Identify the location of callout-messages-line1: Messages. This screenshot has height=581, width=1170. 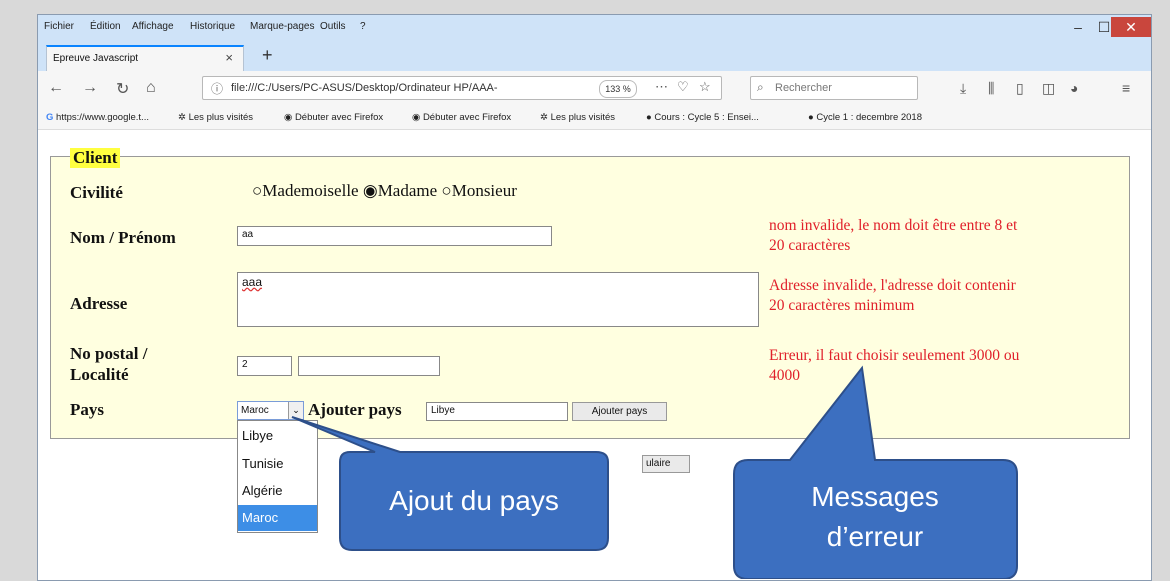
(875, 496).